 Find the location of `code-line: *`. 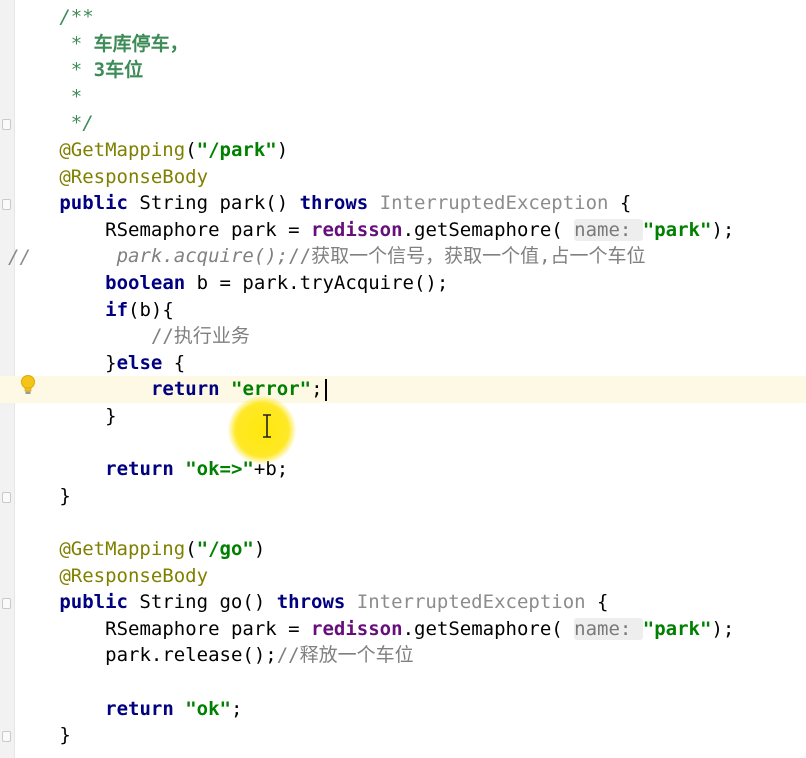

code-line: * is located at coordinates (403, 97).